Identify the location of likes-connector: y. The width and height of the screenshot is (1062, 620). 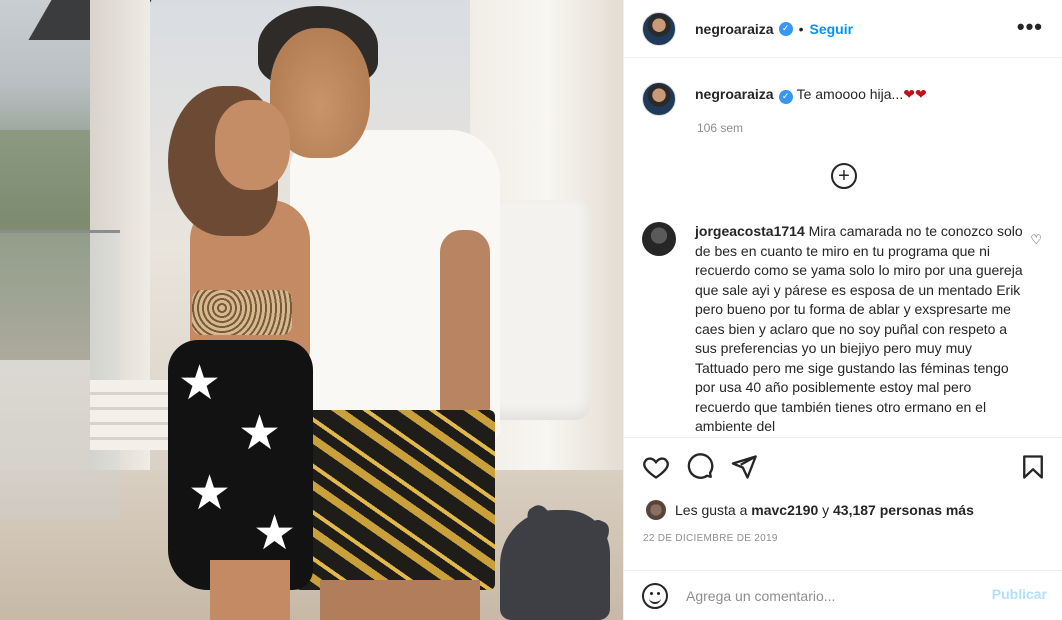
(826, 510).